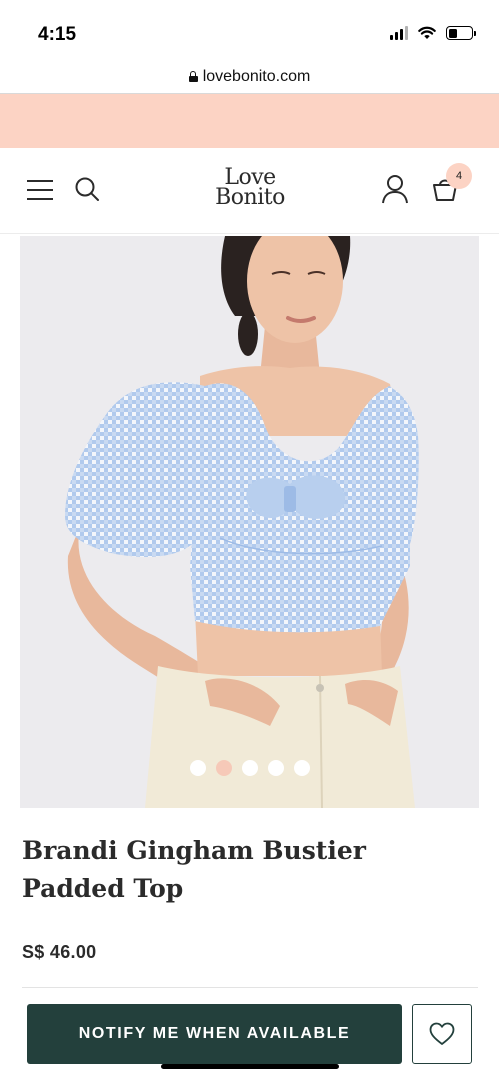 The width and height of the screenshot is (499, 1080). I want to click on site-header: Love Bonito, so click(249, 191).